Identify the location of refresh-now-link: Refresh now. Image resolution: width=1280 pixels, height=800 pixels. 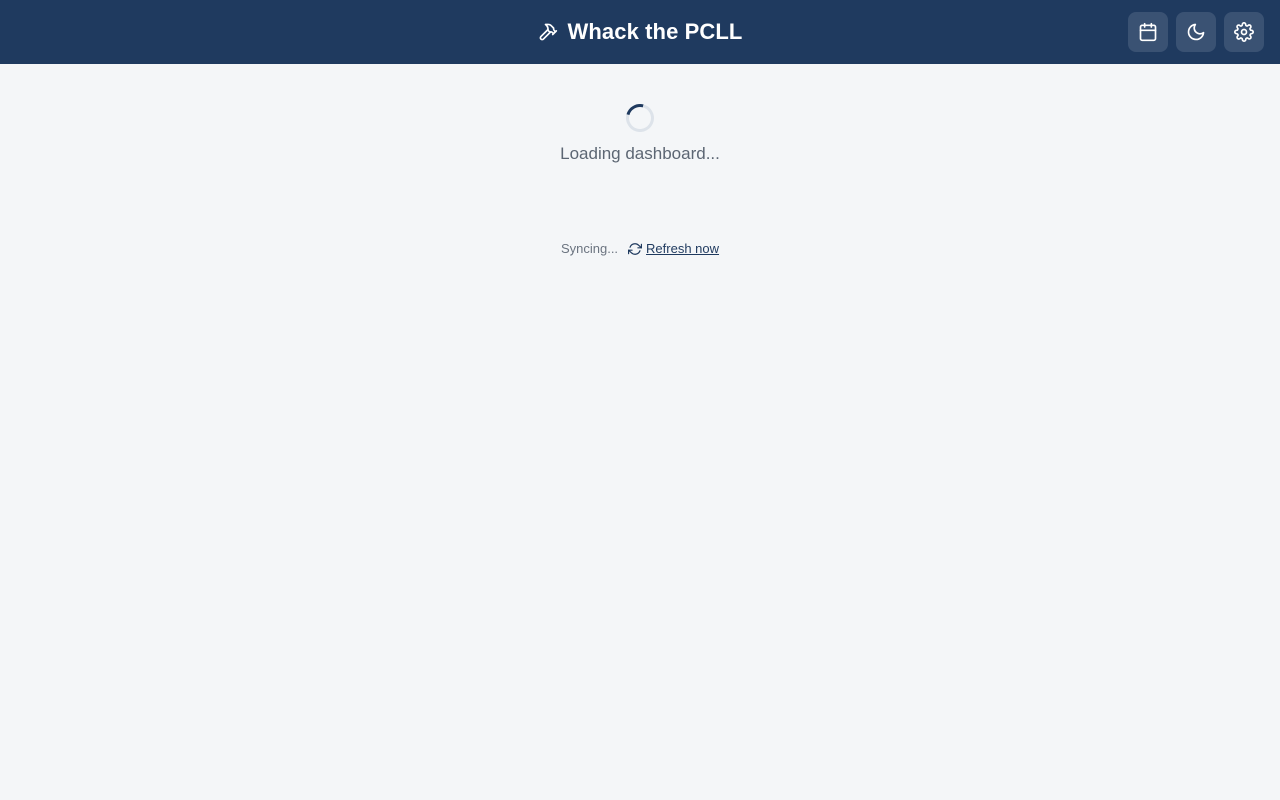
(673, 248).